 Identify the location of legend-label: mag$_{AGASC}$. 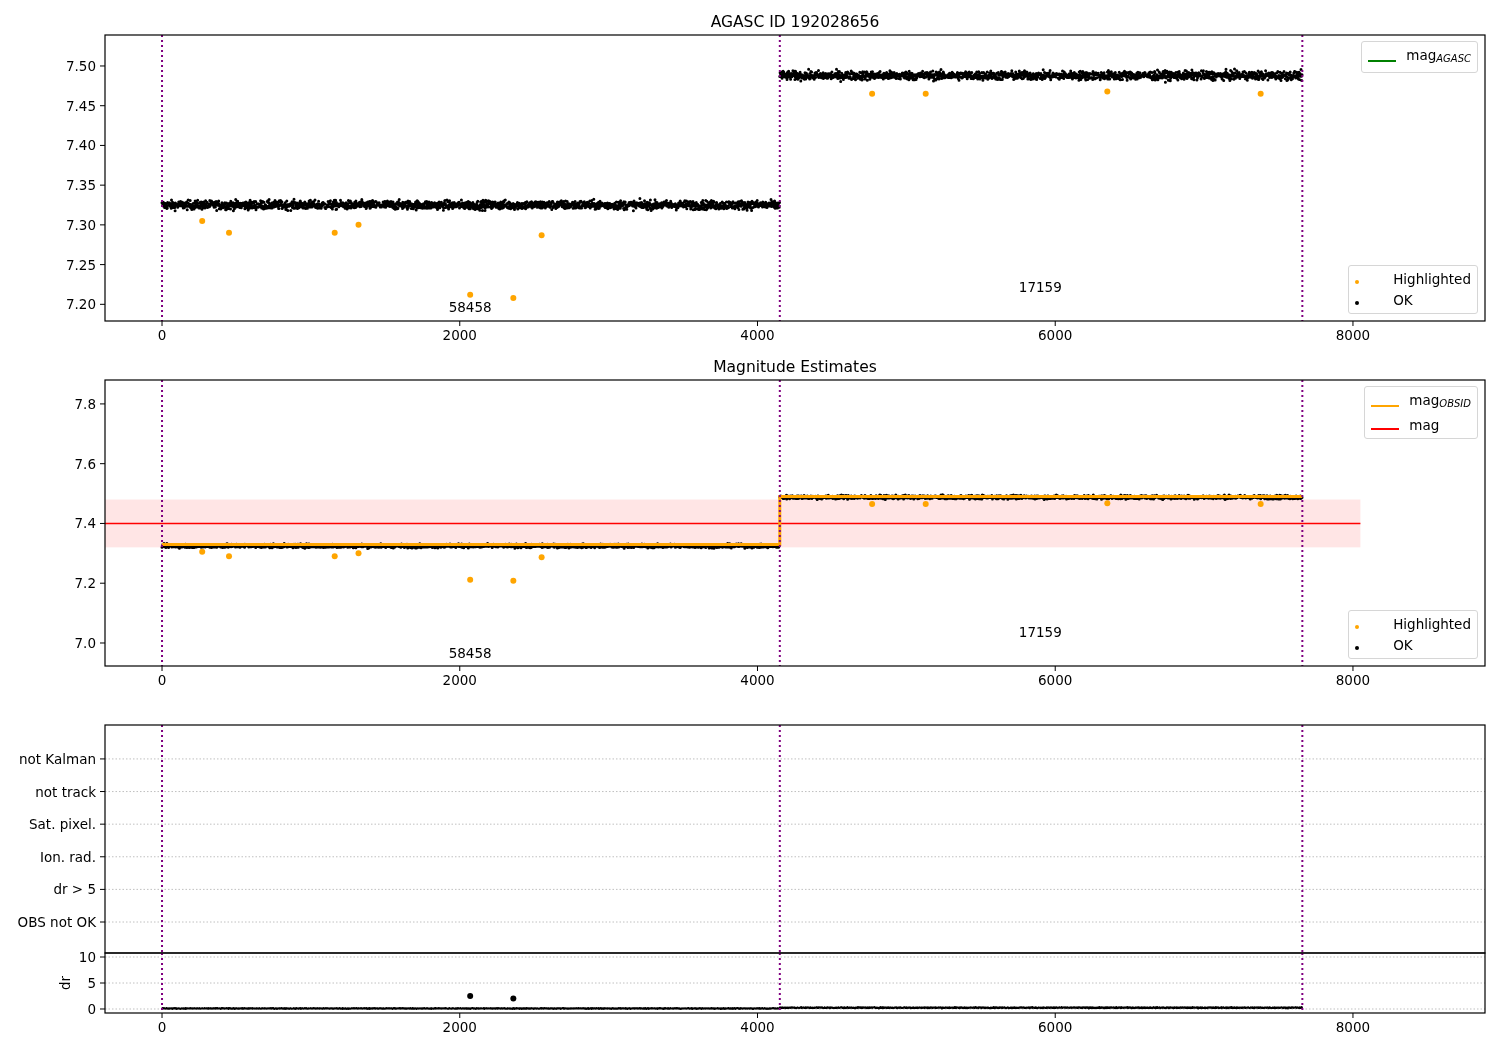
(1438, 56).